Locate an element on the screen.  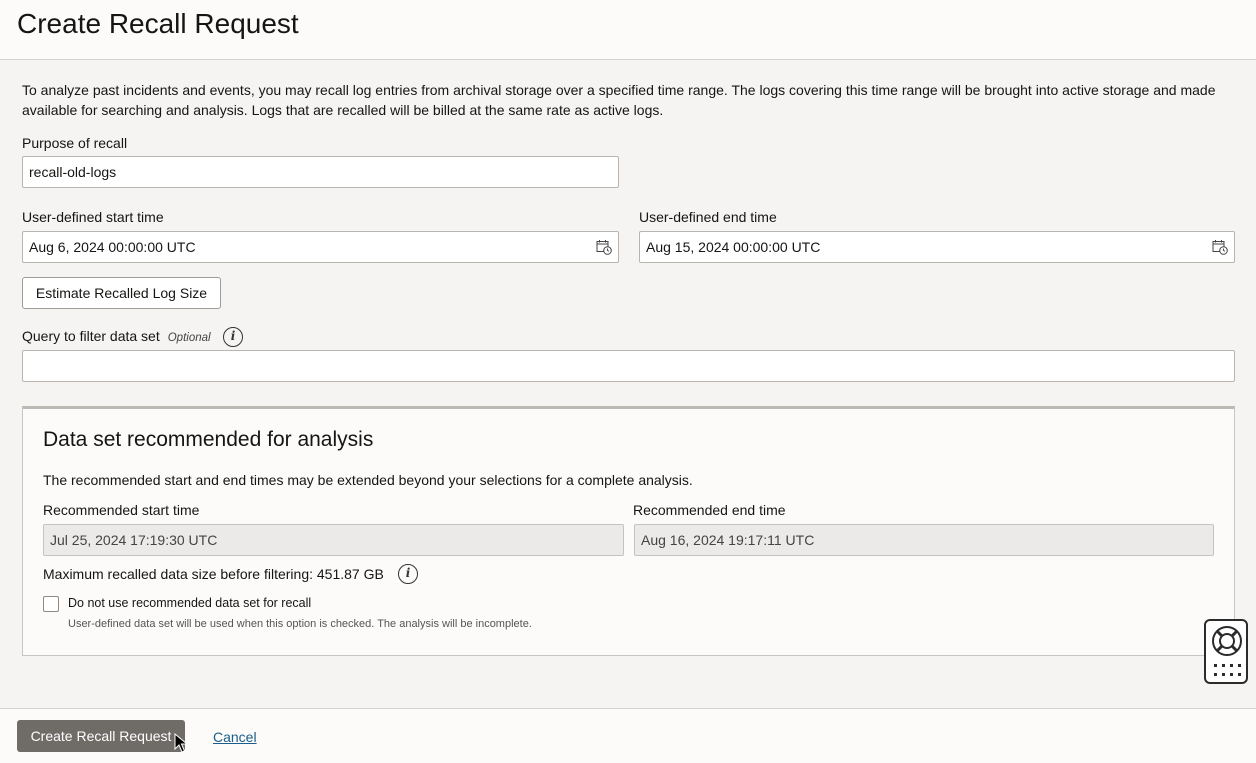
rec-start-field: Jul 25, 2024 17:19:30 UTC is located at coordinates (333, 540).